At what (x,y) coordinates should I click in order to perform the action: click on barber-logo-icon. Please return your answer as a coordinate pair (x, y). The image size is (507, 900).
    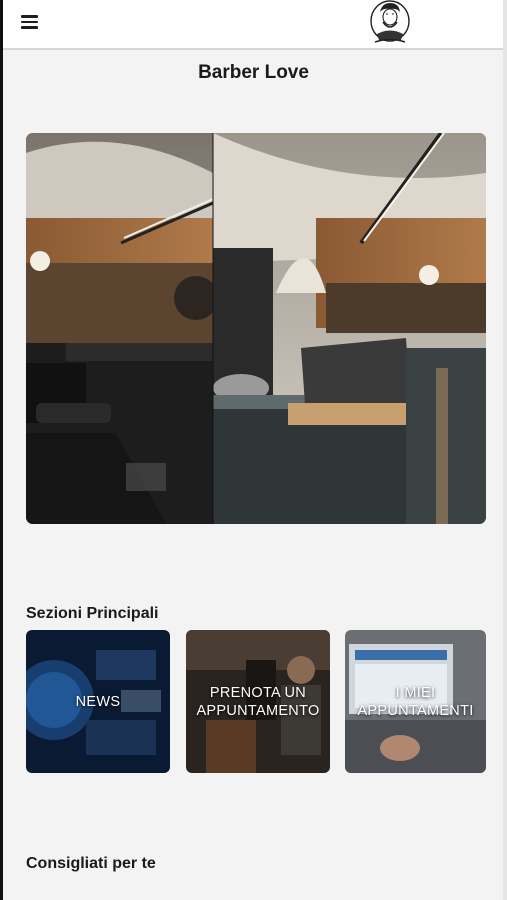
    Looking at the image, I should click on (390, 21).